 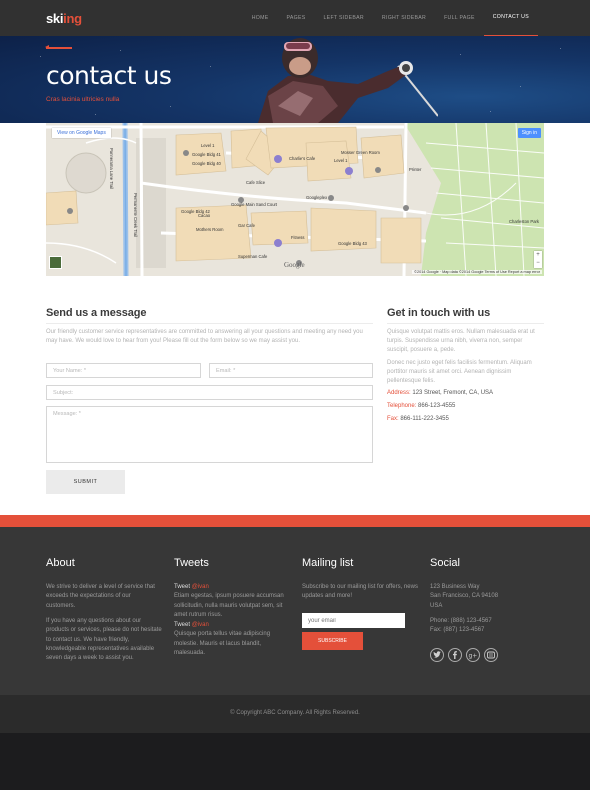 What do you see at coordinates (353, 620) in the screenshot?
I see `newsletter-email-input` at bounding box center [353, 620].